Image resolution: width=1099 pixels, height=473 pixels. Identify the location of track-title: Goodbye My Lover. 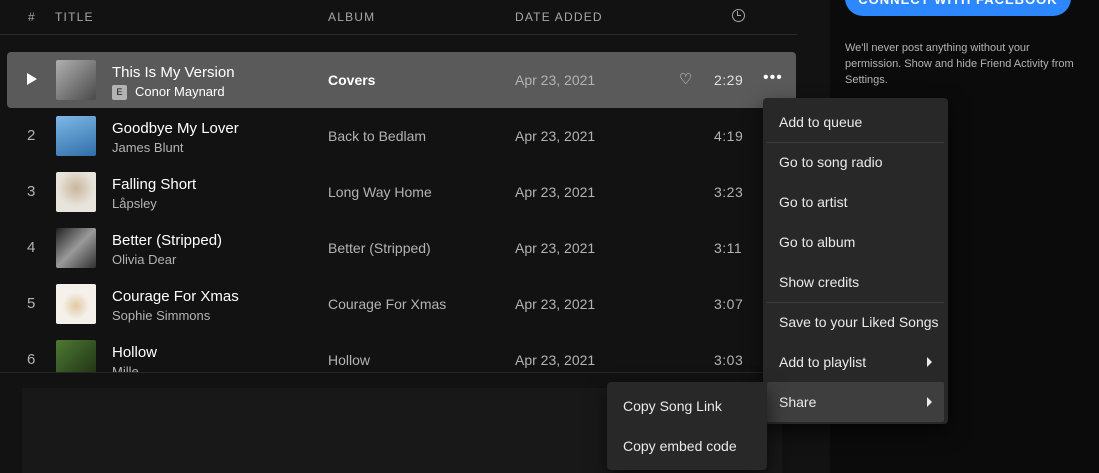
(175, 128).